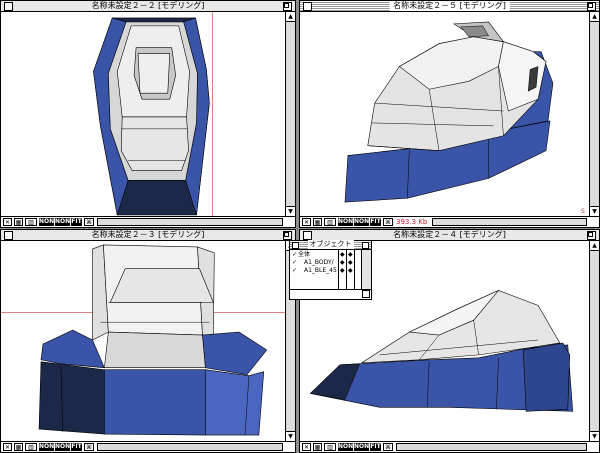  Describe the element at coordinates (583, 211) in the screenshot. I see `axis-marker: S` at that location.